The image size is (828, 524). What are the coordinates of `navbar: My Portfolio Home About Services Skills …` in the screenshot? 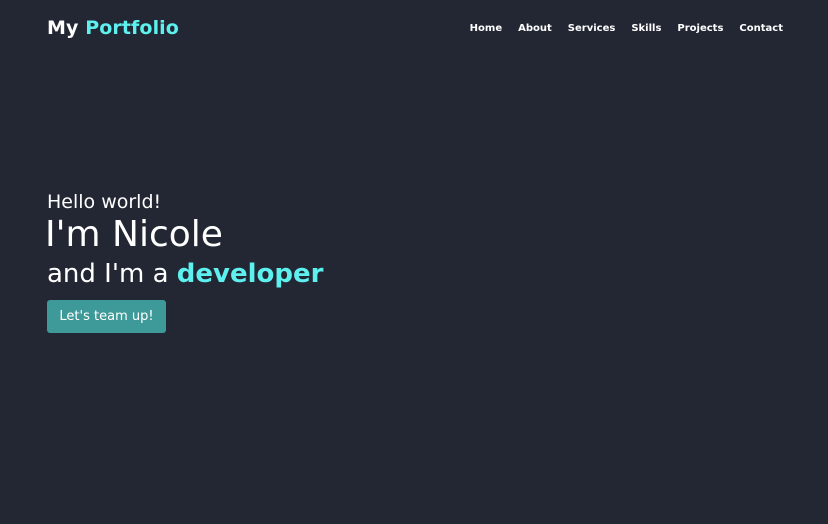 It's located at (414, 30).